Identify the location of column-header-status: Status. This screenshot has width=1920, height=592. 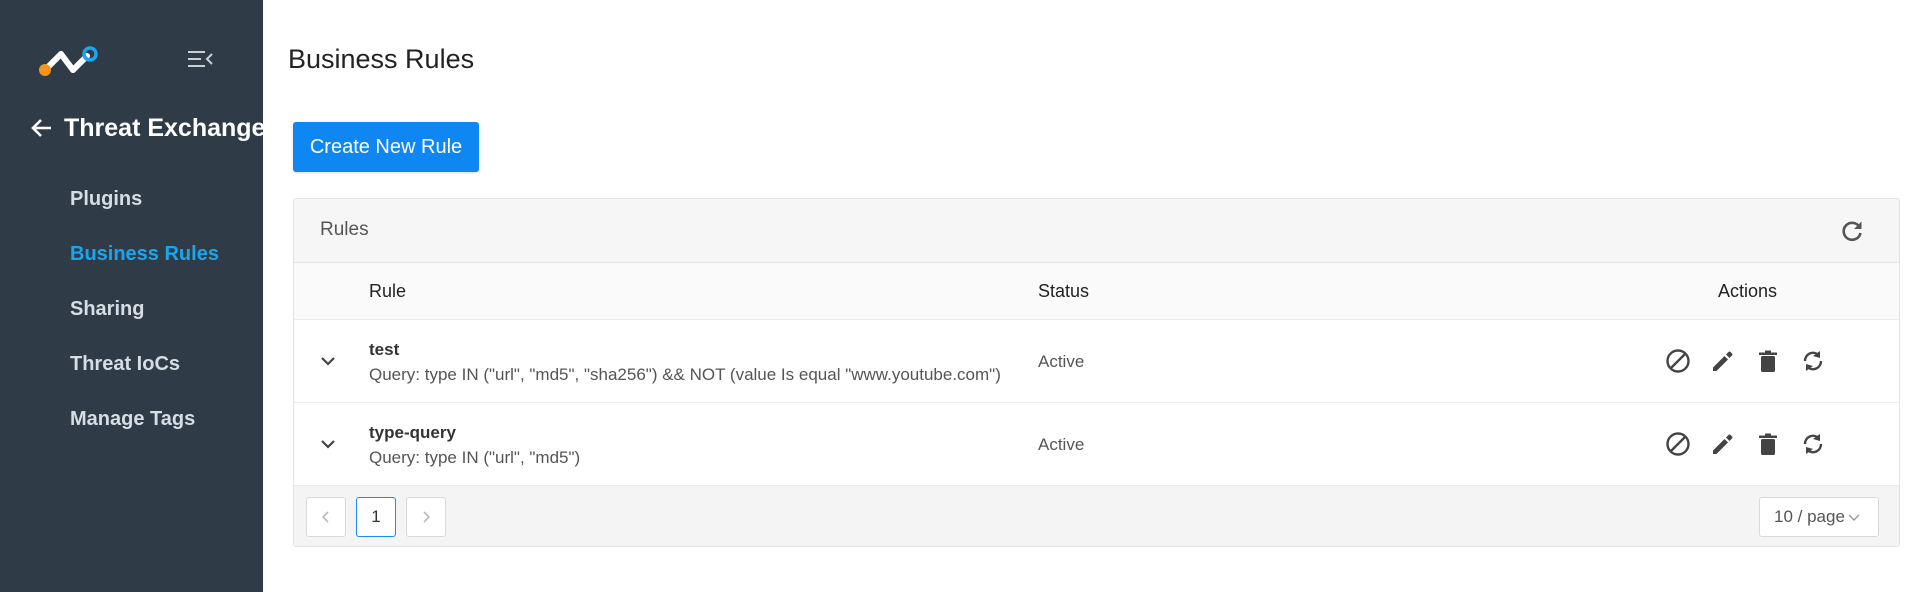
(1064, 291).